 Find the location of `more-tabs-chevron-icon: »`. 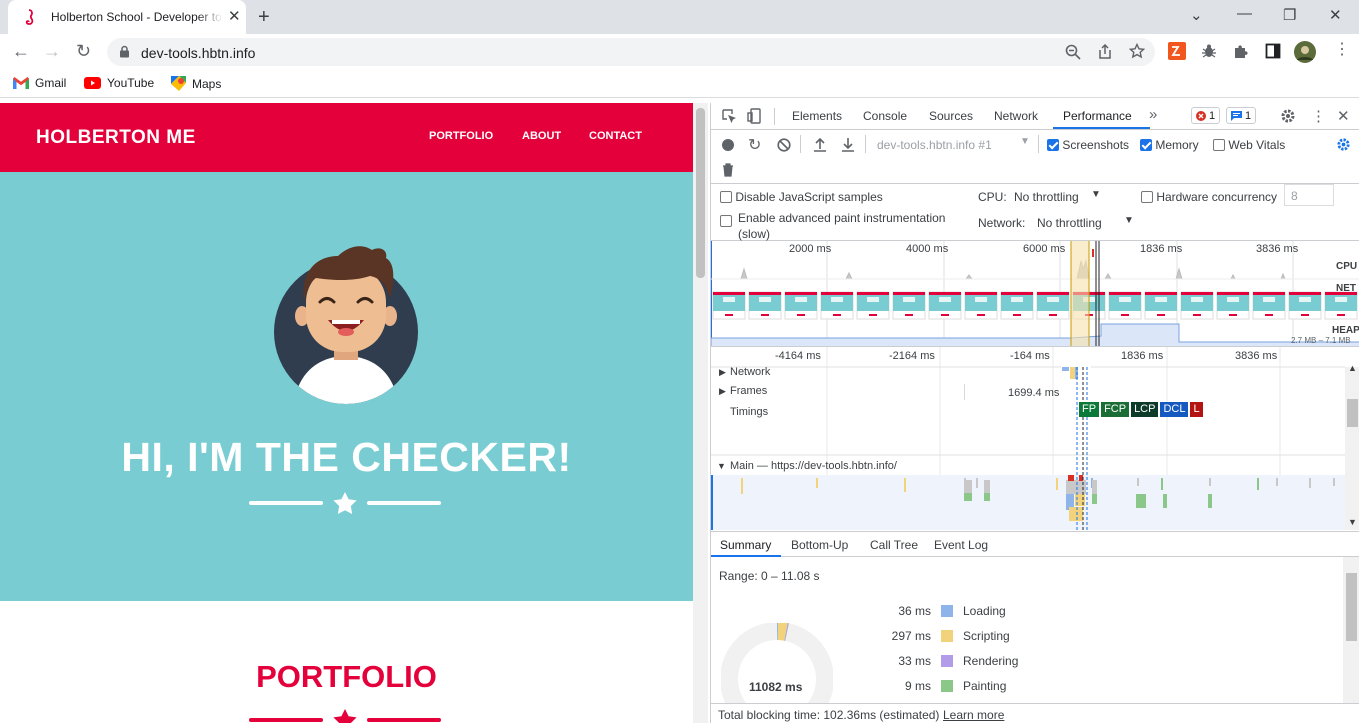

more-tabs-chevron-icon: » is located at coordinates (1153, 114).